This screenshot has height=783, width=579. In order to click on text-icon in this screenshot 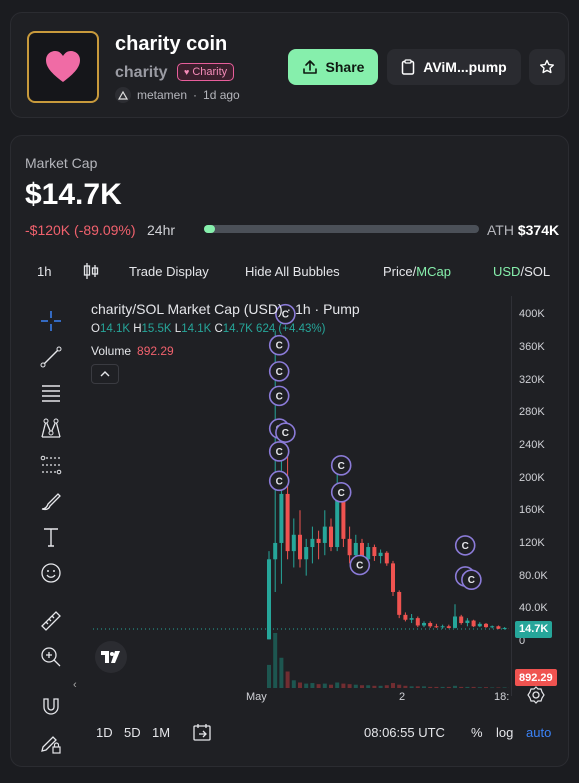, I will do `click(51, 537)`.